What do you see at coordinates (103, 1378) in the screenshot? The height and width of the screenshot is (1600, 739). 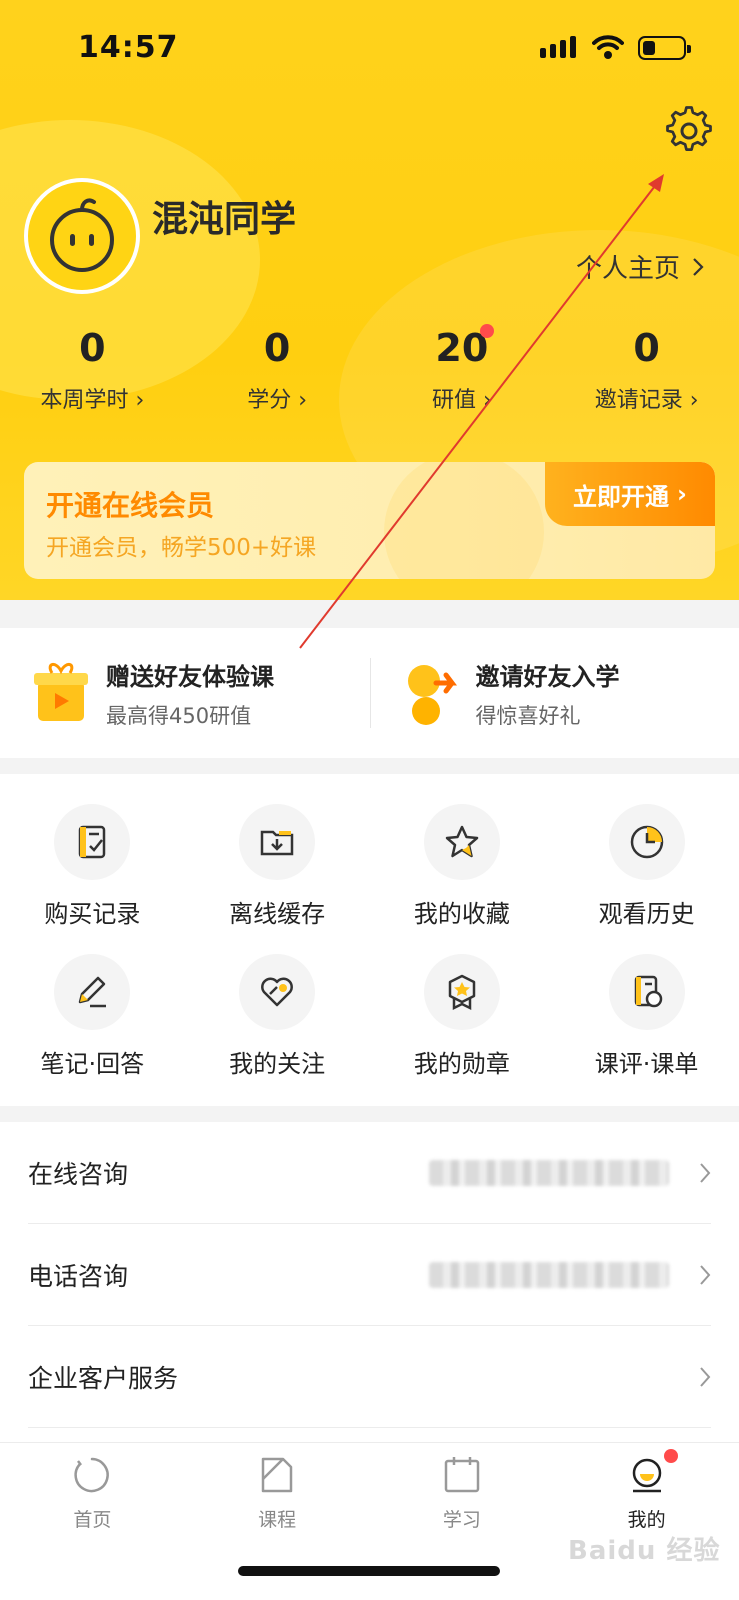 I see `list-label: 企业客户服务` at bounding box center [103, 1378].